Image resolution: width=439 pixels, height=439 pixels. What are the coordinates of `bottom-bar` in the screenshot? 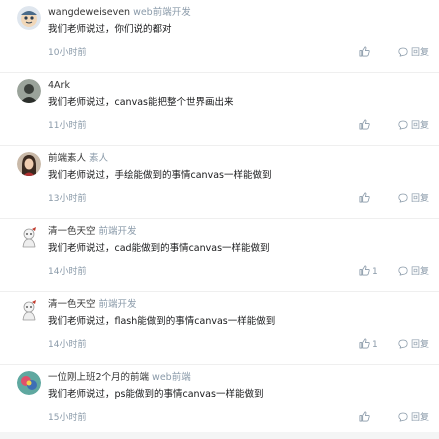 It's located at (219, 435).